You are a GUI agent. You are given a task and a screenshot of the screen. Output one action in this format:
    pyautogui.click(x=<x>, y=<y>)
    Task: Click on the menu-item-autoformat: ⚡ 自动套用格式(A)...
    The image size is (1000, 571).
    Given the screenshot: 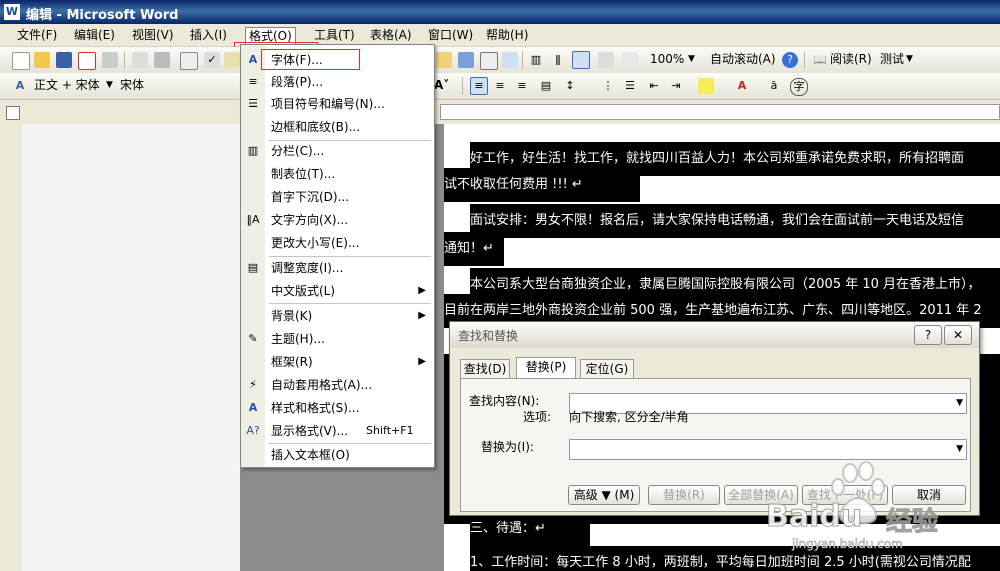 What is the action you would take?
    pyautogui.click(x=337, y=385)
    